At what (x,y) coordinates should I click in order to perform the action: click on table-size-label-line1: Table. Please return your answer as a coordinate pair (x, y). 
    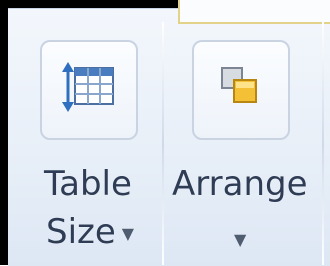
    Looking at the image, I should click on (88, 184).